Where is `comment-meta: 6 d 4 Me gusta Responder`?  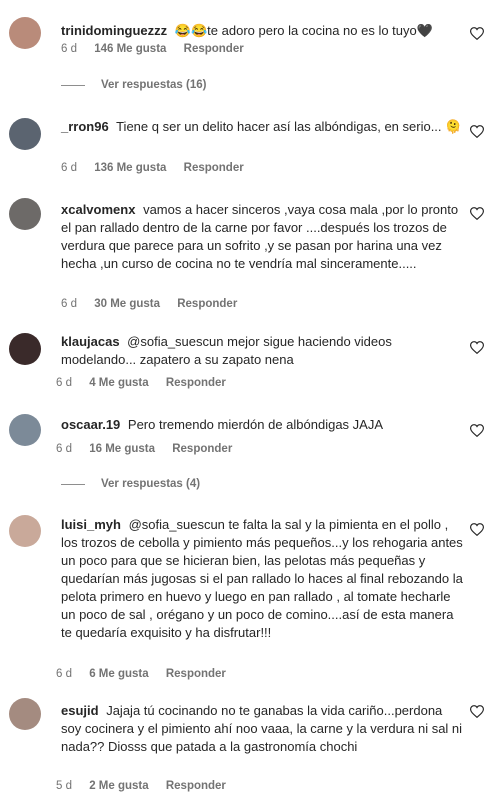 comment-meta: 6 d 4 Me gusta Responder is located at coordinates (148, 383).